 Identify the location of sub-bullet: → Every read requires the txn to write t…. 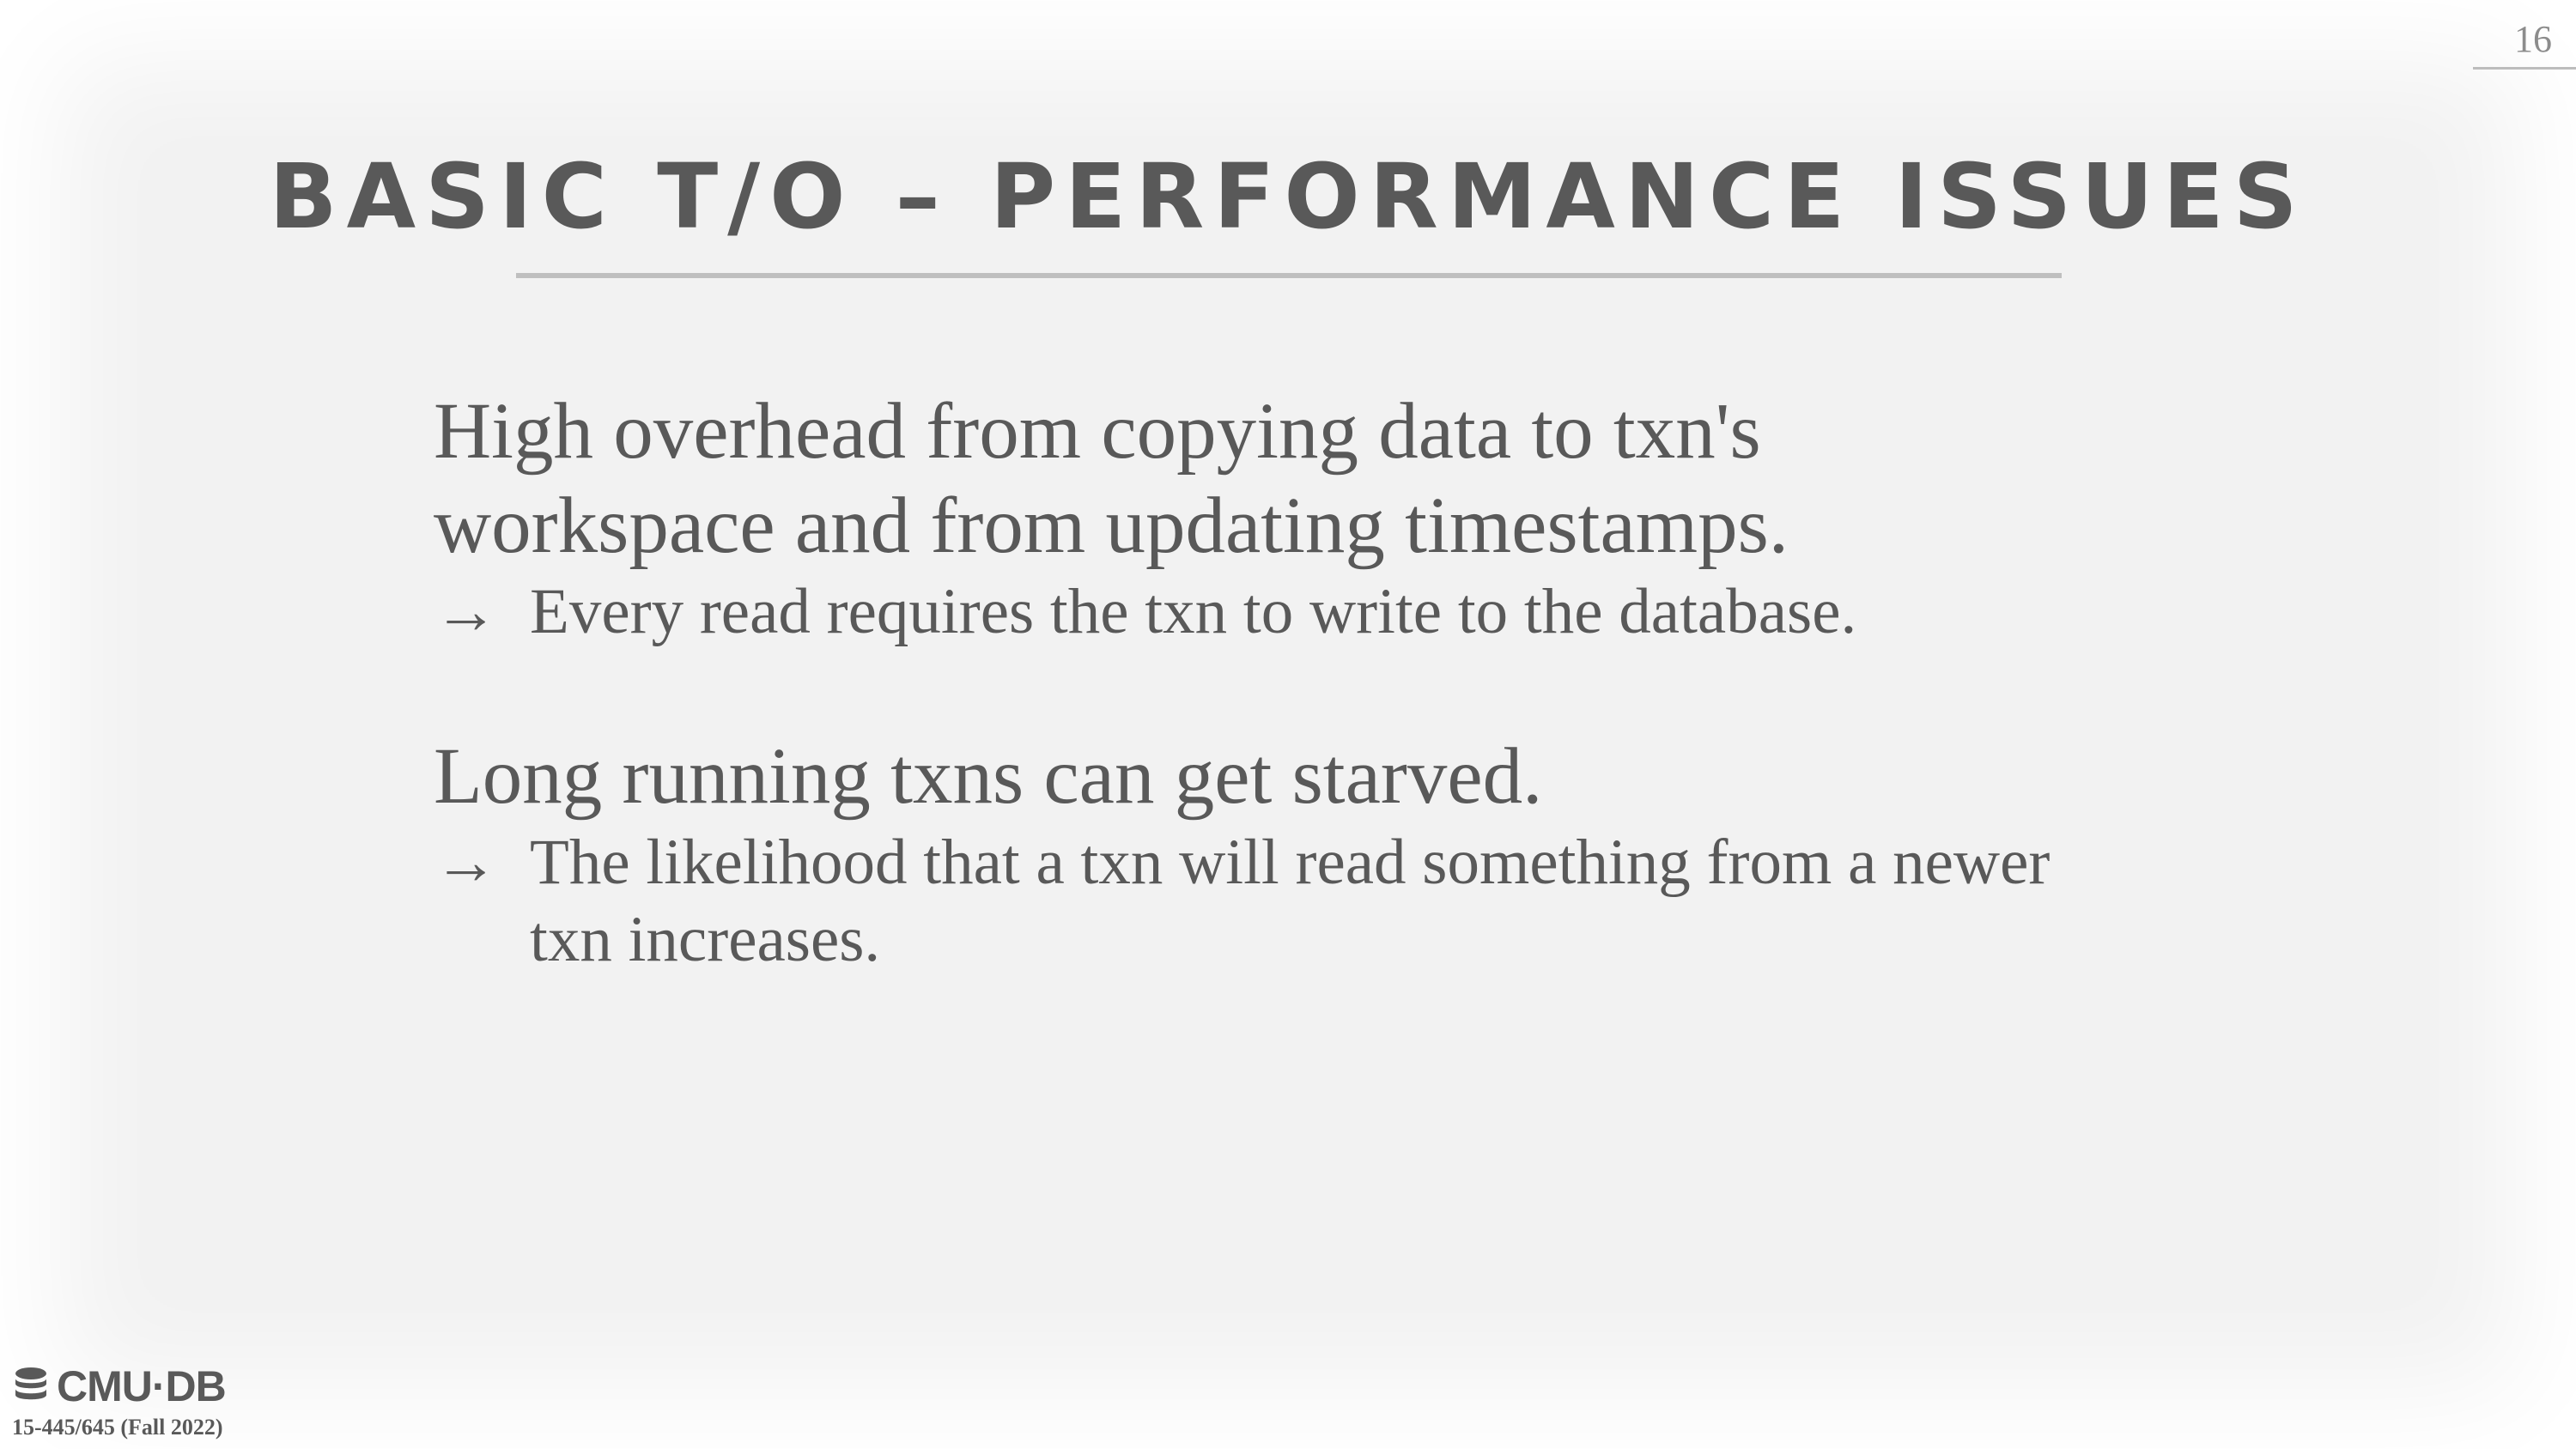
(1292, 612).